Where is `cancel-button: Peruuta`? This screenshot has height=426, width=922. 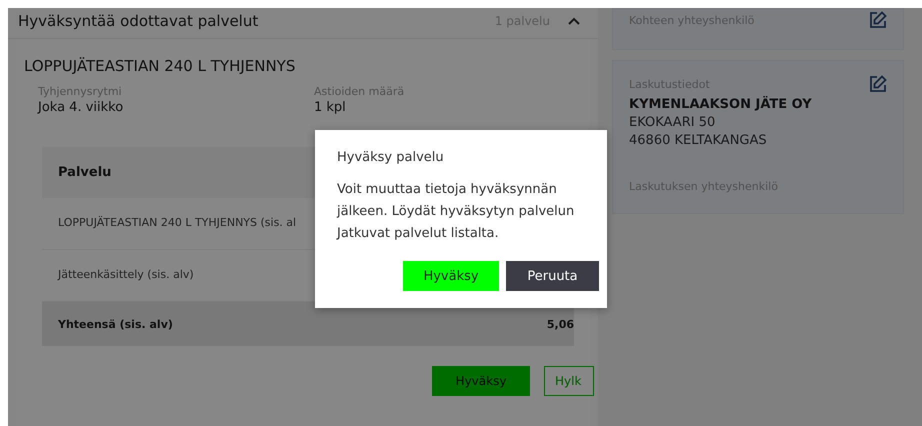 cancel-button: Peruuta is located at coordinates (552, 276).